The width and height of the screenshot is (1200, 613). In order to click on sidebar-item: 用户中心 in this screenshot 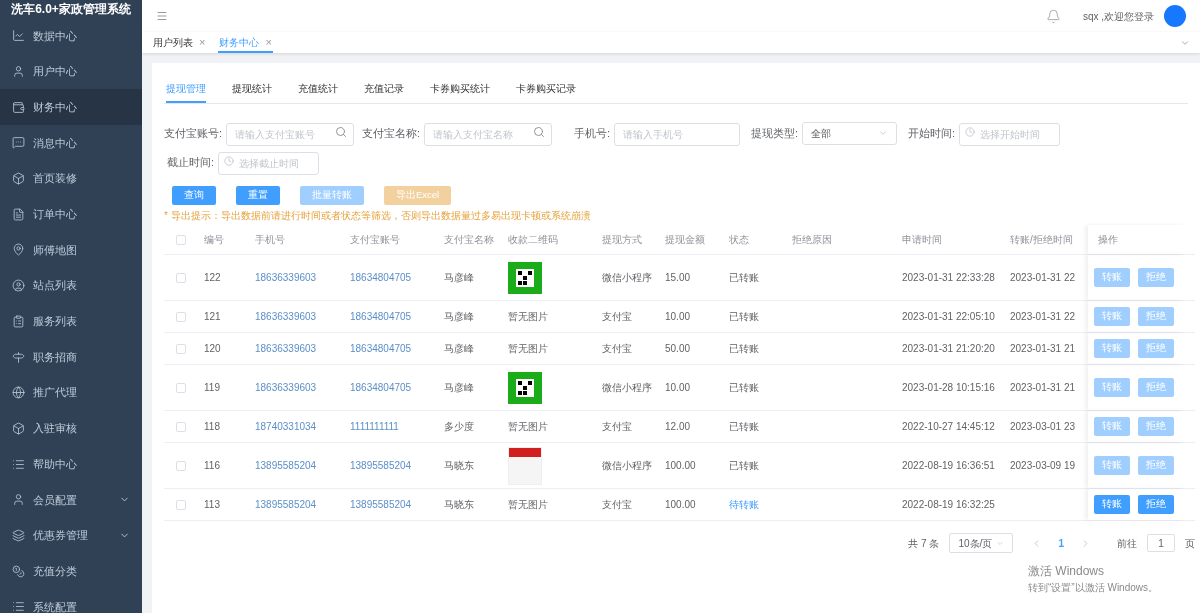, I will do `click(71, 71)`.